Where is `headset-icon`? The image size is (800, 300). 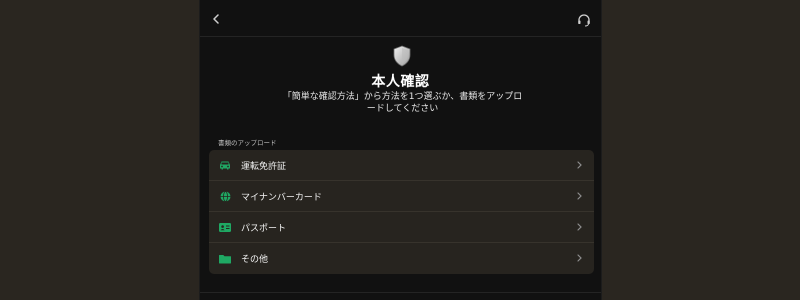
headset-icon is located at coordinates (584, 20).